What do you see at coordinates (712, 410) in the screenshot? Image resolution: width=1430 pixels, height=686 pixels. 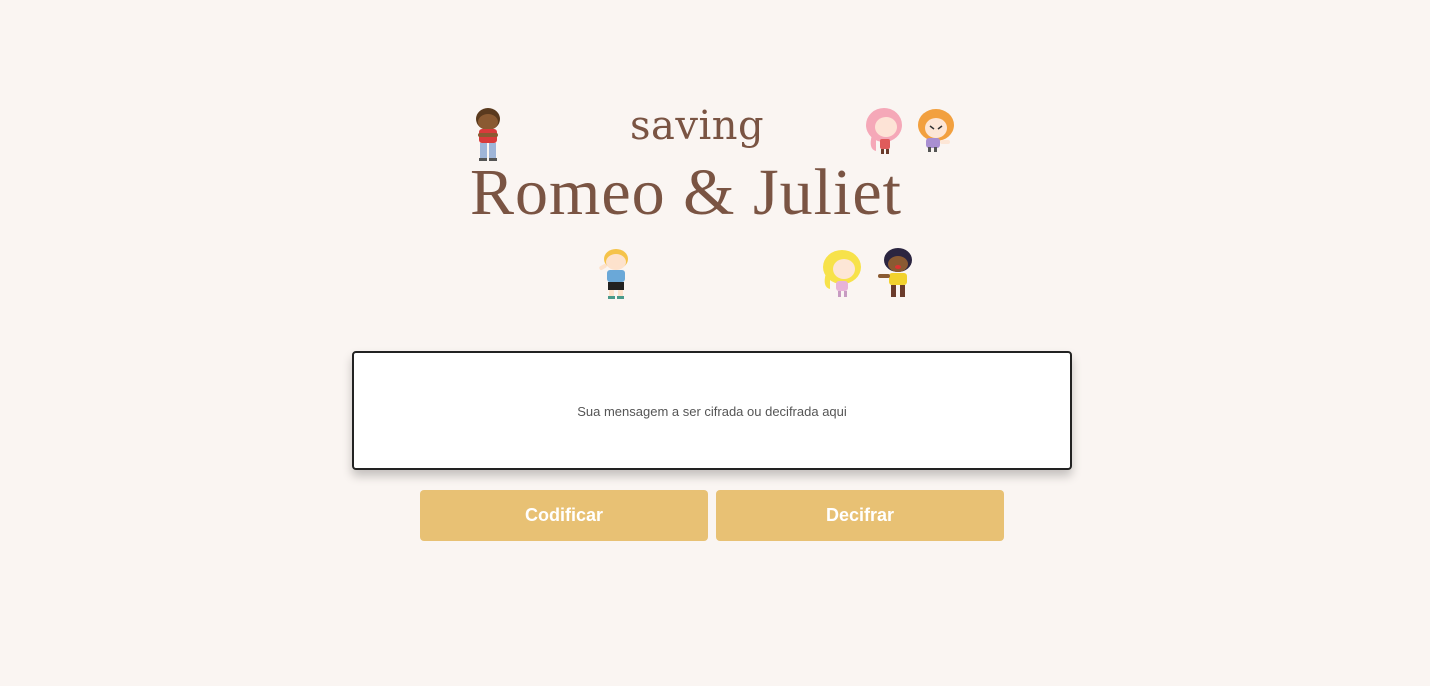 I see `message-input` at bounding box center [712, 410].